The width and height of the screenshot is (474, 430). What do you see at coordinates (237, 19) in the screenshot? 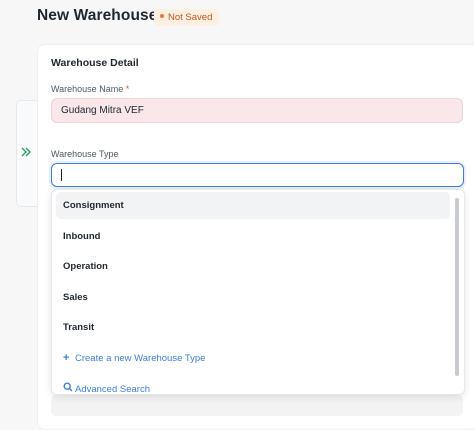
I see `page-header: New Warehouse Not Saved` at bounding box center [237, 19].